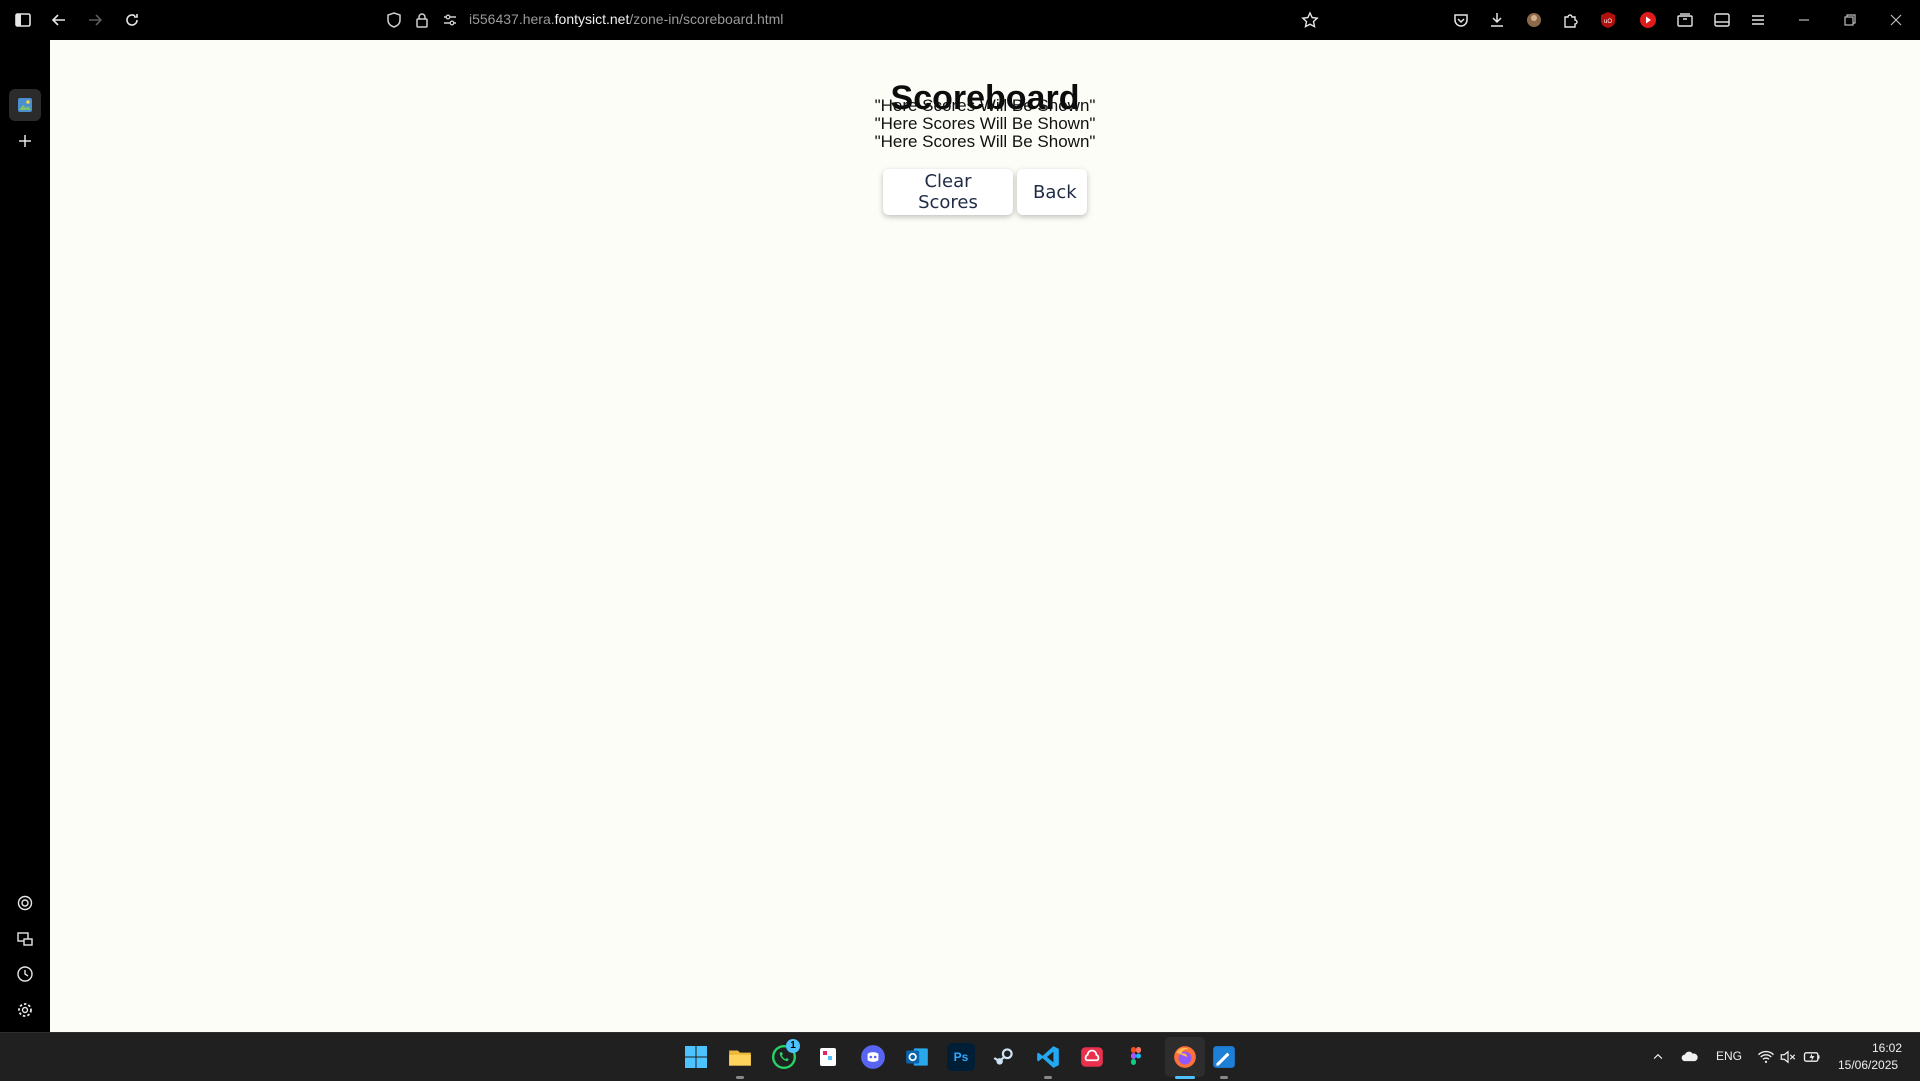  Describe the element at coordinates (394, 20) in the screenshot. I see `shield-icon` at that location.